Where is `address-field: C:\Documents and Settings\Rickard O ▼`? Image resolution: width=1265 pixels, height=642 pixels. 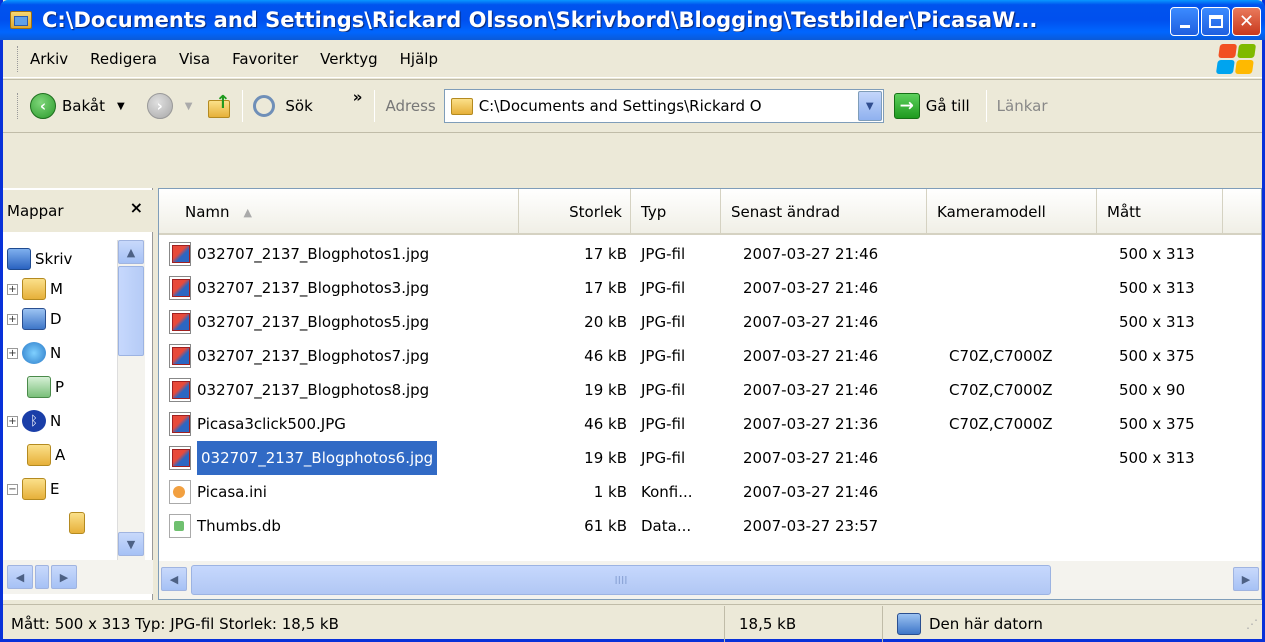 address-field: C:\Documents and Settings\Rickard O ▼ is located at coordinates (663, 106).